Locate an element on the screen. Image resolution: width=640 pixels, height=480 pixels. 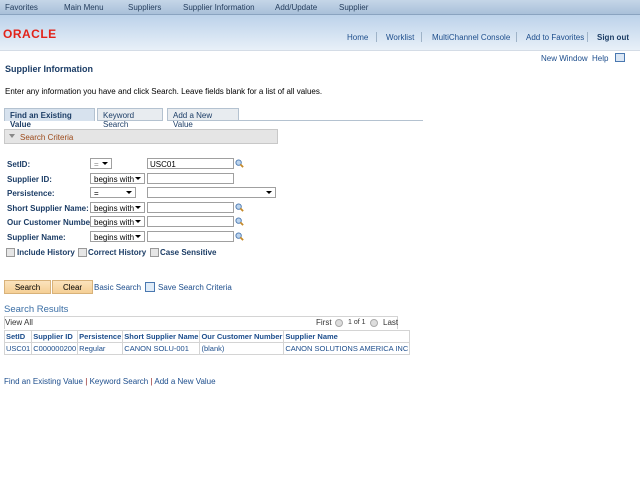
search-criteria-header: Search Criteria is located at coordinates (141, 136).